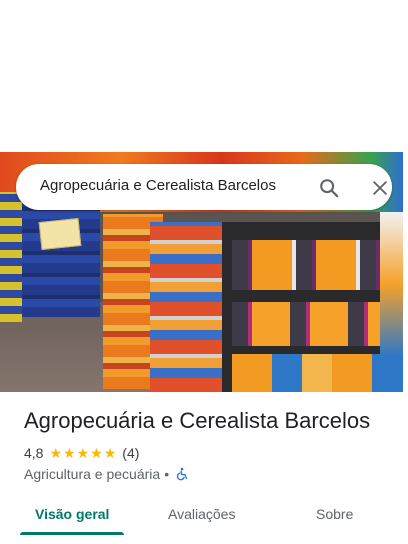 The height and width of the screenshot is (544, 408). Describe the element at coordinates (11, 257) in the screenshot. I see `photo-shelf-edge` at that location.